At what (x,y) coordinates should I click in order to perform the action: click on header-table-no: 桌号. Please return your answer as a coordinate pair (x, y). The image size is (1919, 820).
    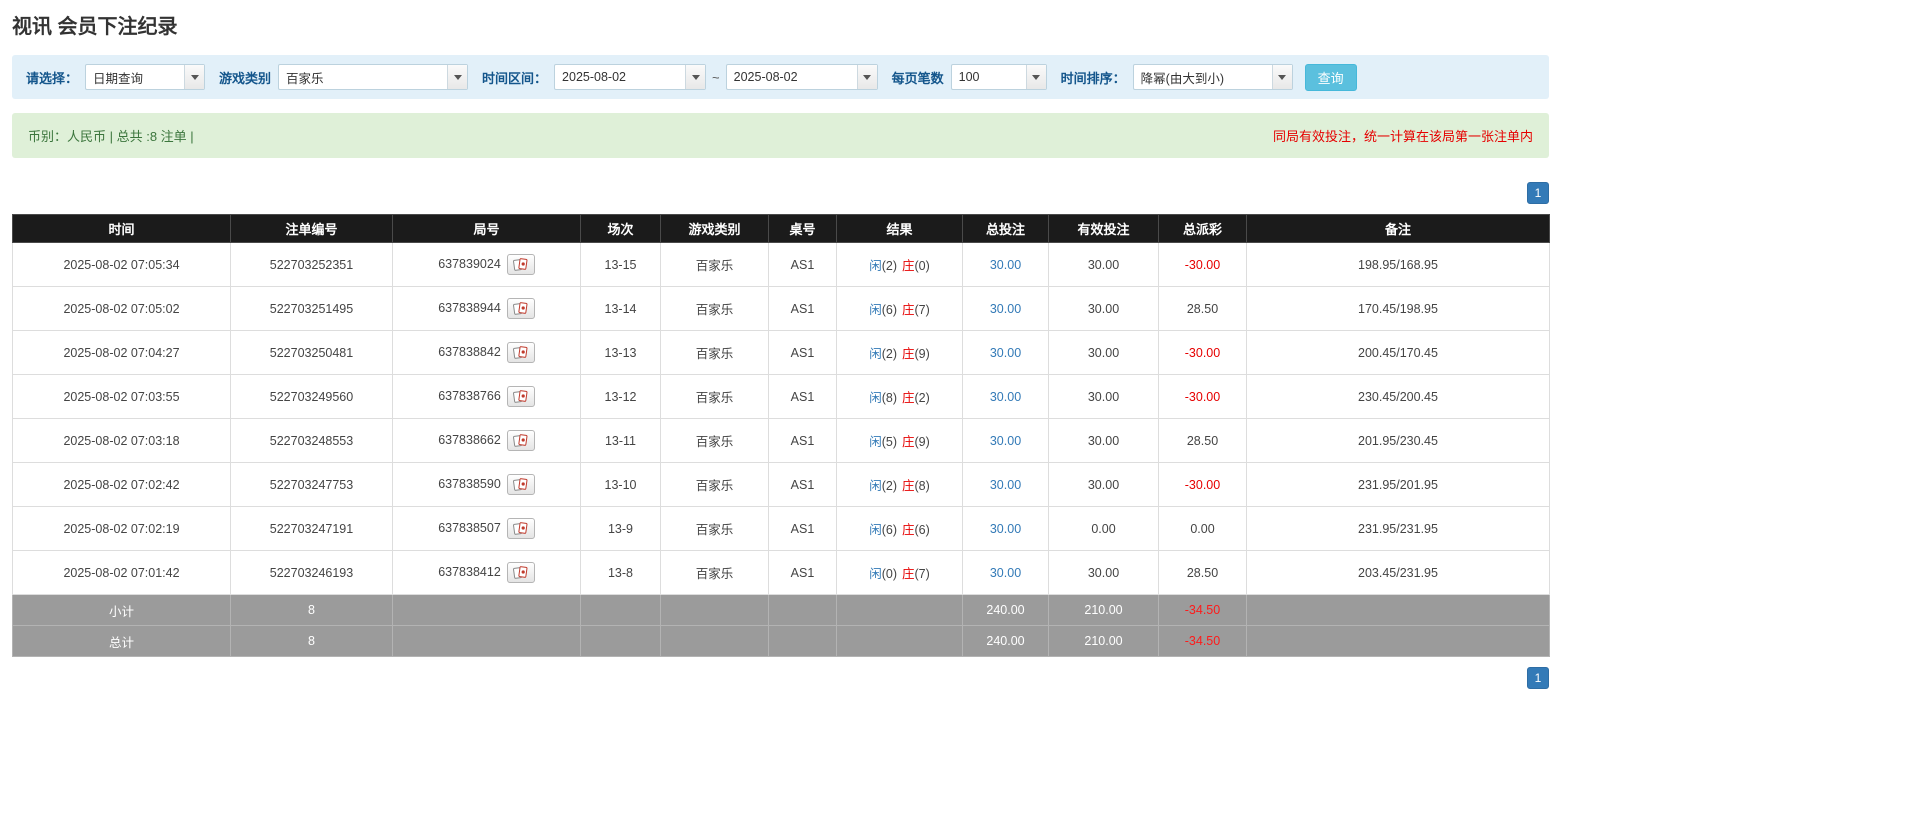
    Looking at the image, I should click on (802, 228).